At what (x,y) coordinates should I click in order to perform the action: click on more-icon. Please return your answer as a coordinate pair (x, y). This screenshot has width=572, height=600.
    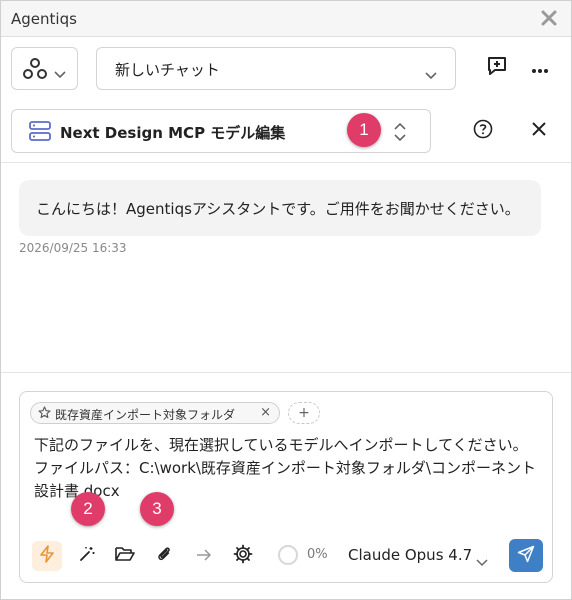
    Looking at the image, I should click on (540, 68).